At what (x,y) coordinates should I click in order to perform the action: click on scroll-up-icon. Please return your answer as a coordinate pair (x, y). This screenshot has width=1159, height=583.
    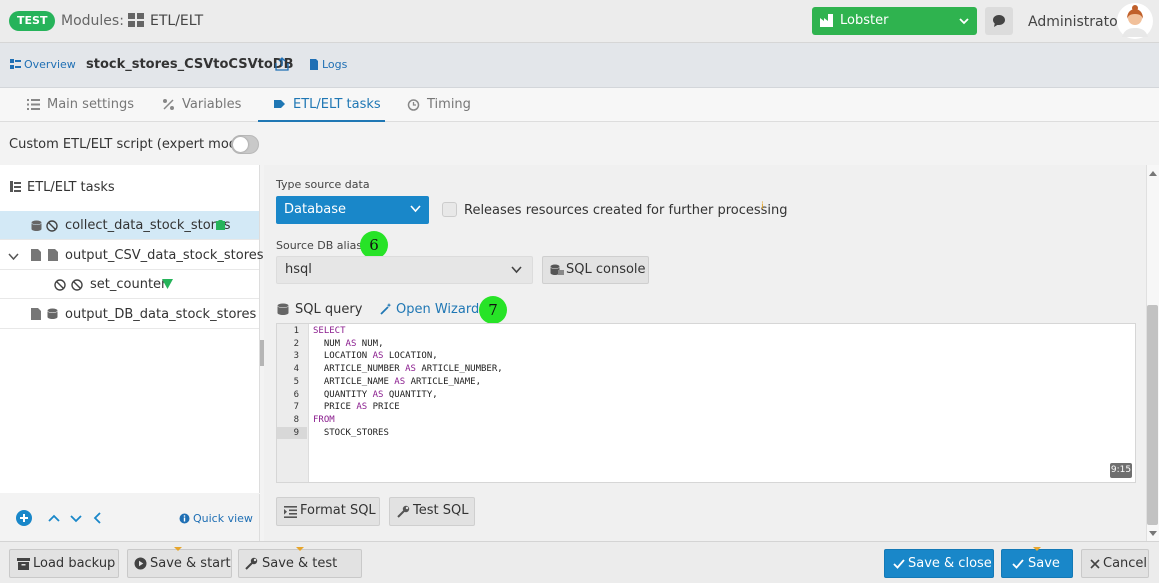
    Looking at the image, I should click on (1153, 173).